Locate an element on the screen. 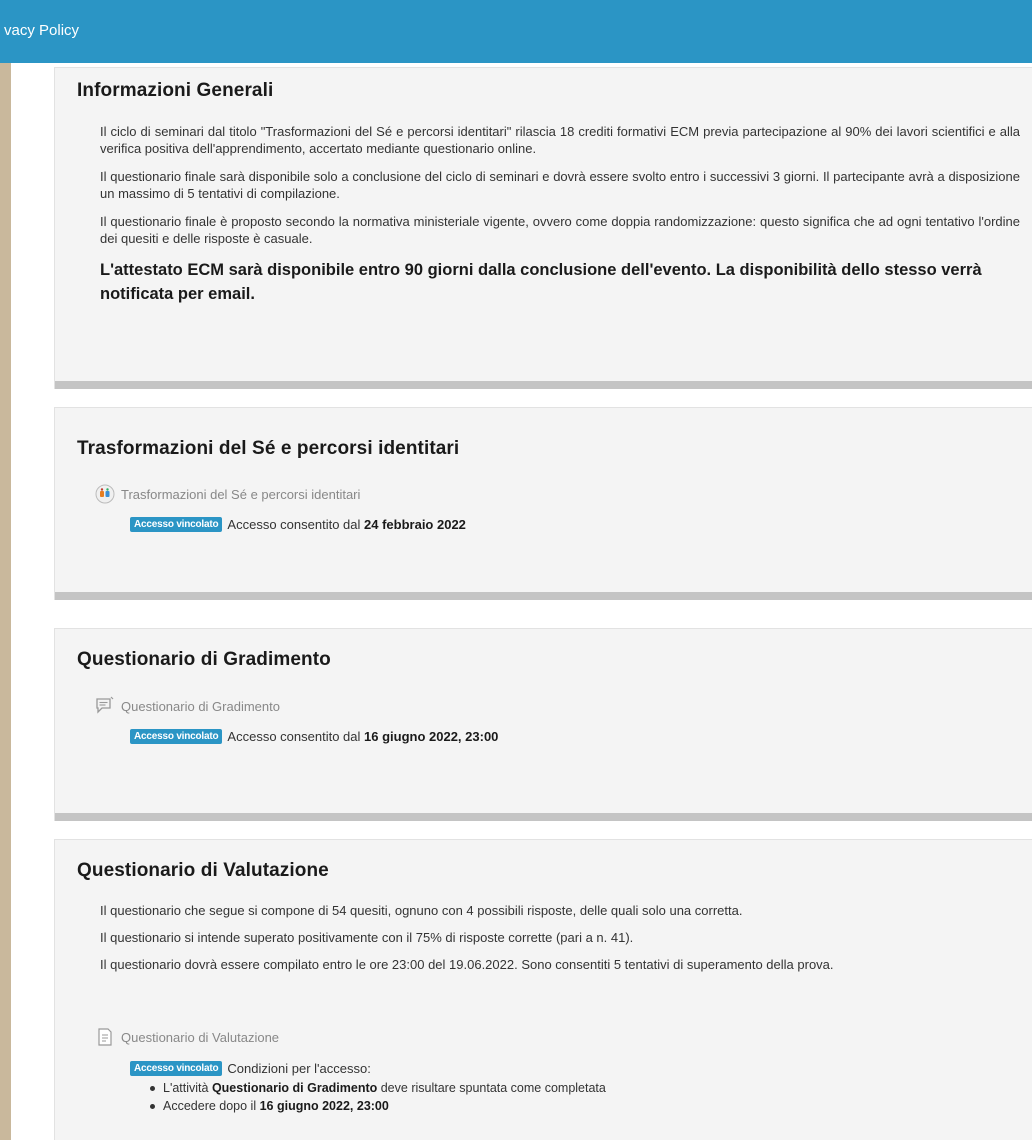 This screenshot has height=1140, width=1032. left-margin is located at coordinates (5, 601).